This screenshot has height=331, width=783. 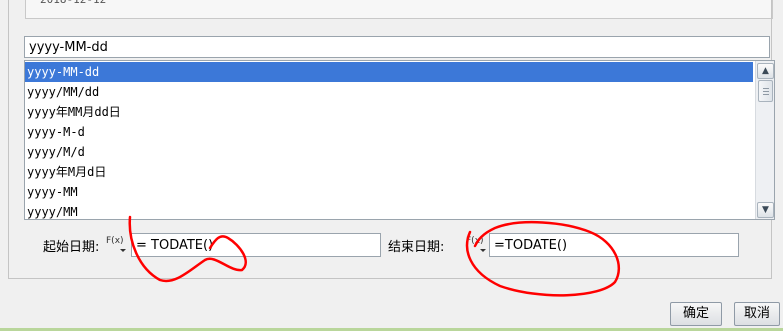 I want to click on start-formula-icon: F(x), so click(x=117, y=244).